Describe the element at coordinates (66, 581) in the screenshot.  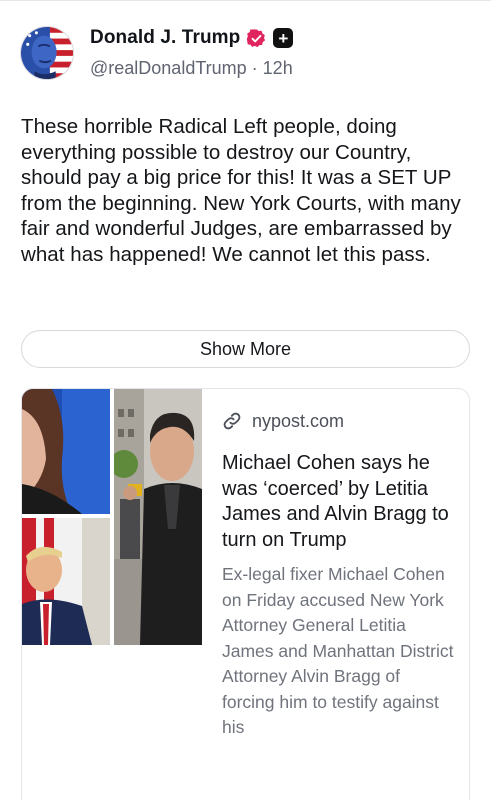
I see `preview-image-trump` at that location.